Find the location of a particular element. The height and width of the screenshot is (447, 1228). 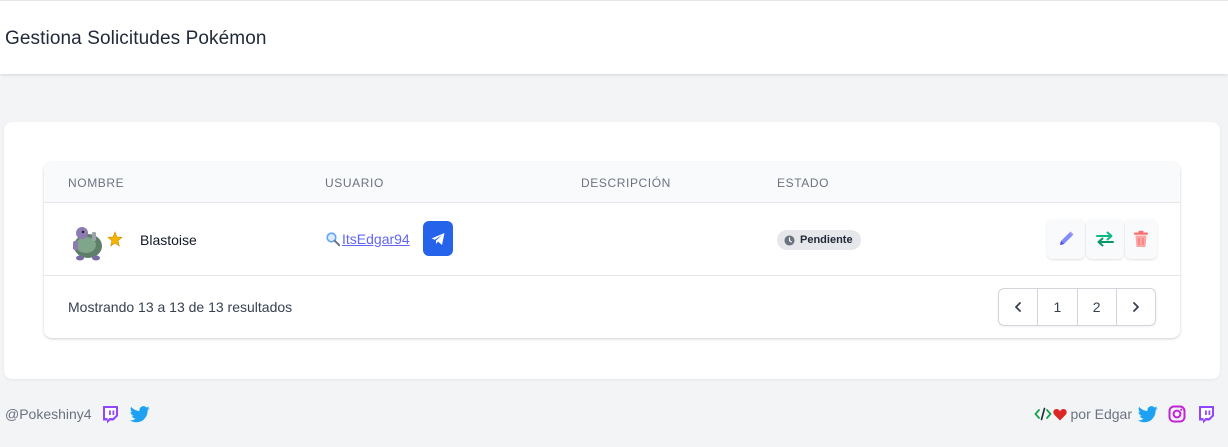

heart-icon is located at coordinates (1060, 414).